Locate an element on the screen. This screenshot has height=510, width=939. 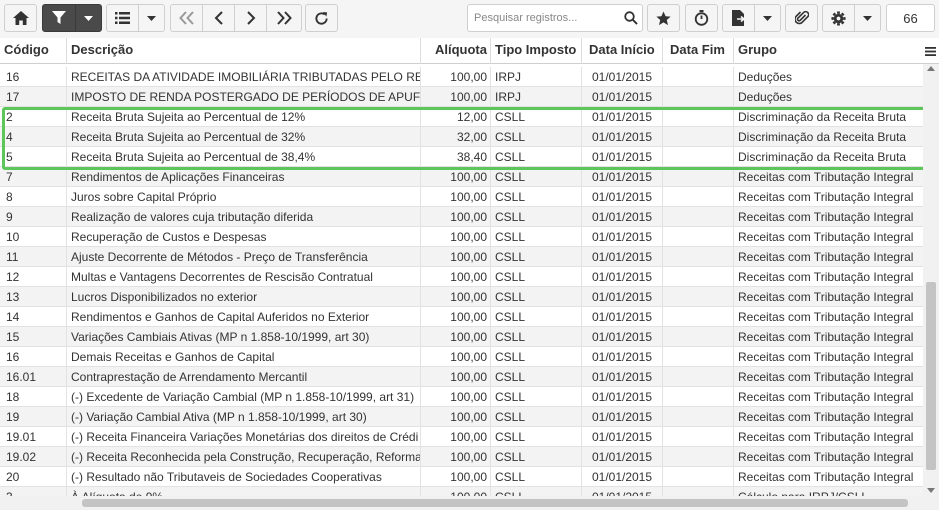
column-header-codigo: Código is located at coordinates (33, 51).